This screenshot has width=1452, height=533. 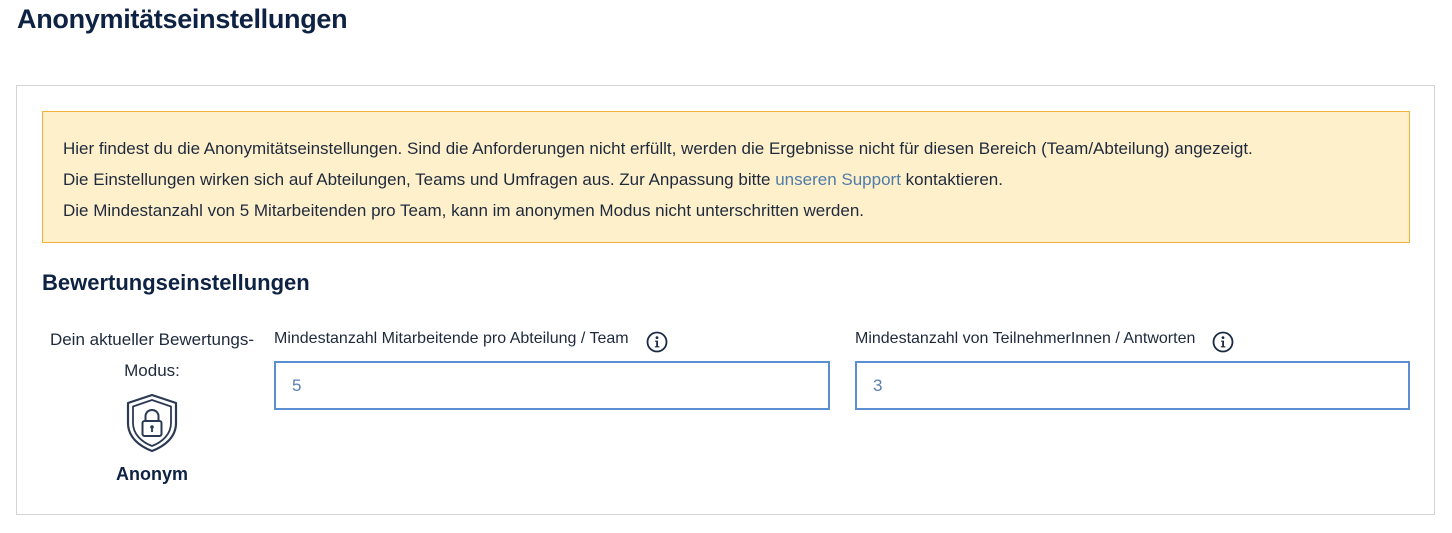 I want to click on shield-lock-icon, so click(x=152, y=423).